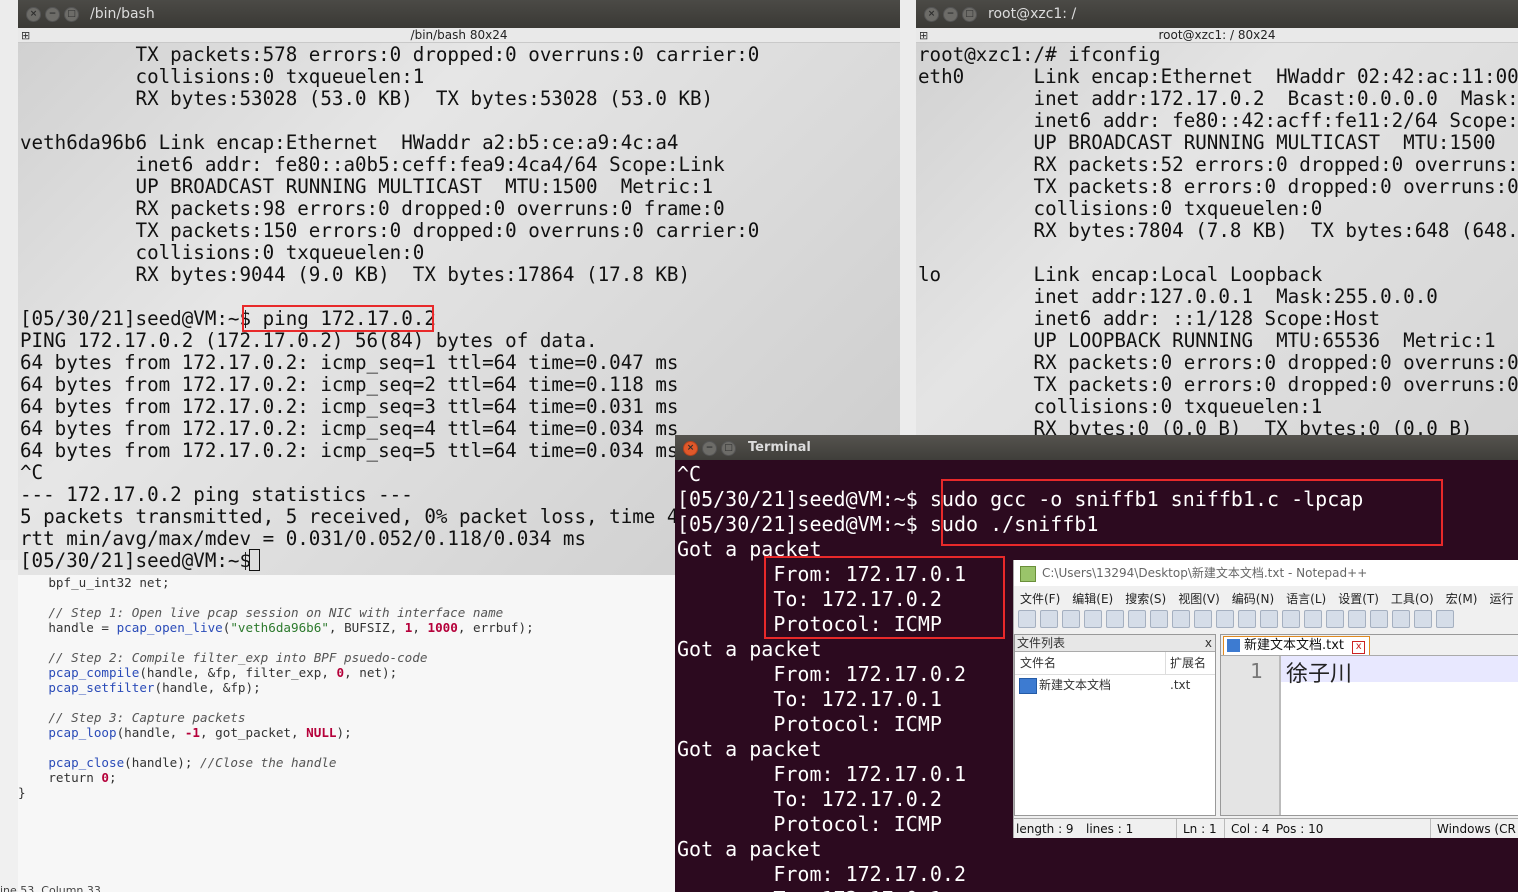 The image size is (1518, 892). I want to click on editor-status-bar: ine 53, Column 33, so click(50, 888).